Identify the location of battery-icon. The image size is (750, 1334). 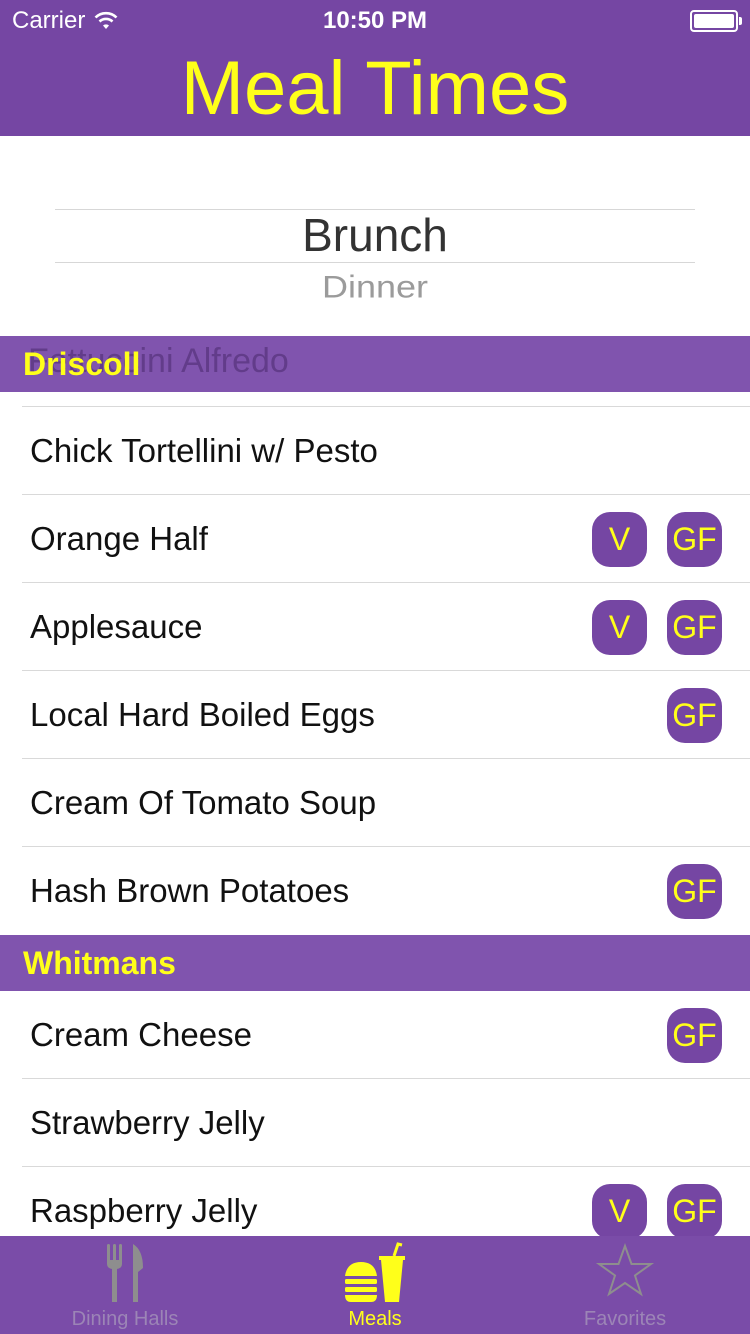
(716, 21).